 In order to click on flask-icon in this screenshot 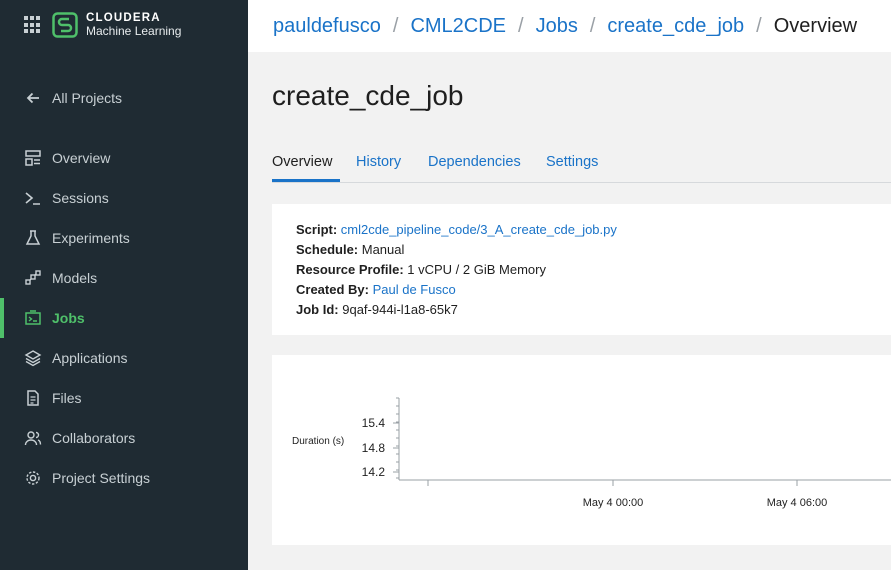, I will do `click(33, 238)`.